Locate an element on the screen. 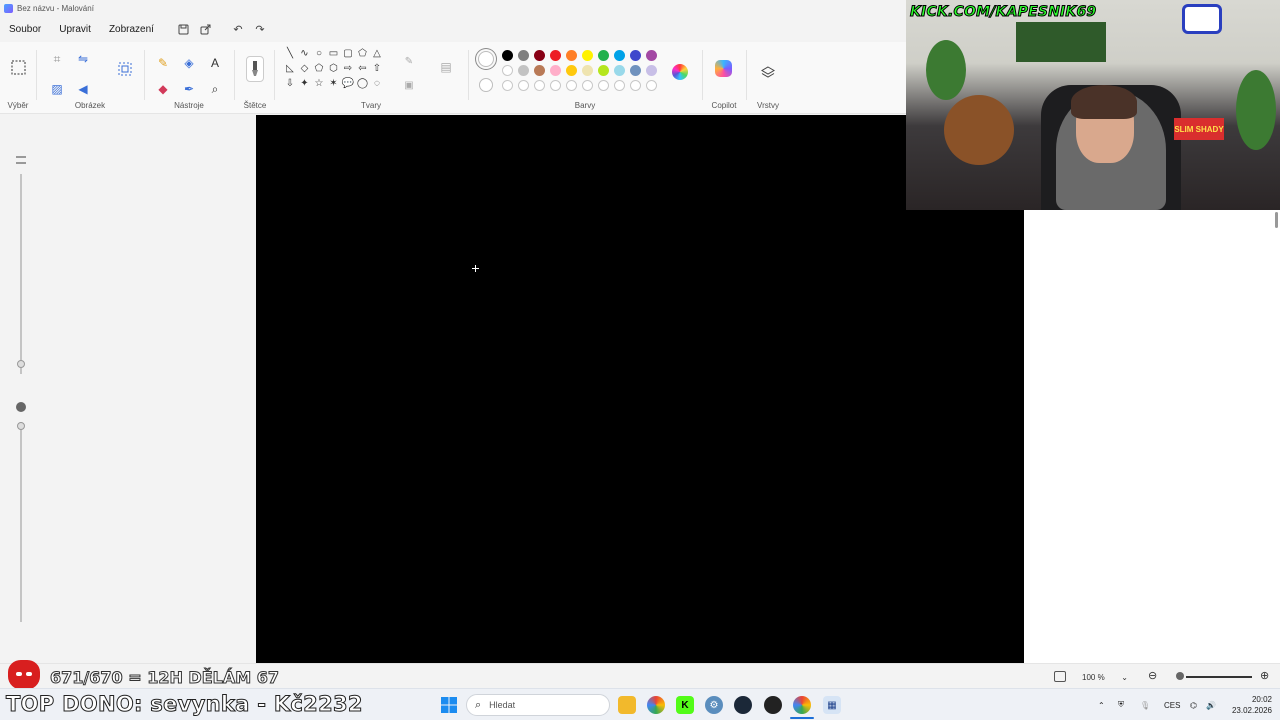 The image size is (1280, 720). brush-icon is located at coordinates (255, 69).